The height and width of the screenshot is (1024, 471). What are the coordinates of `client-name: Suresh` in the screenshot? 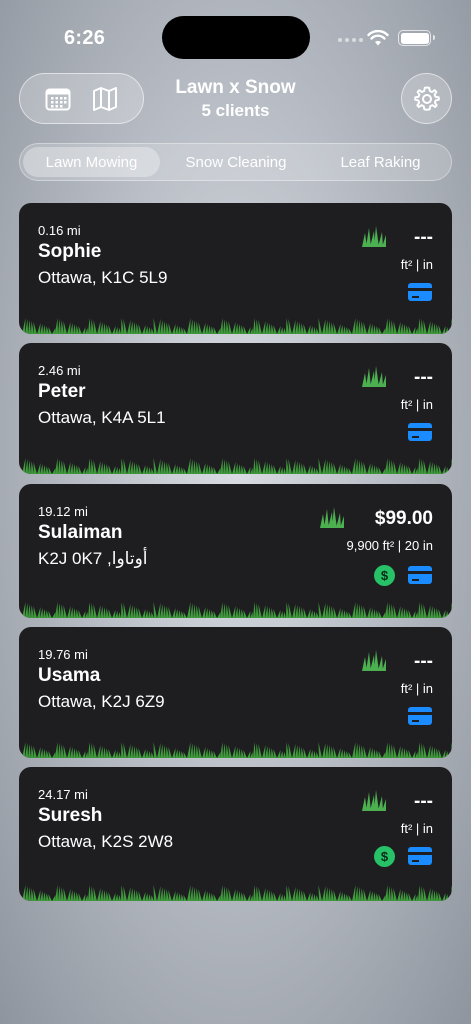 It's located at (70, 815).